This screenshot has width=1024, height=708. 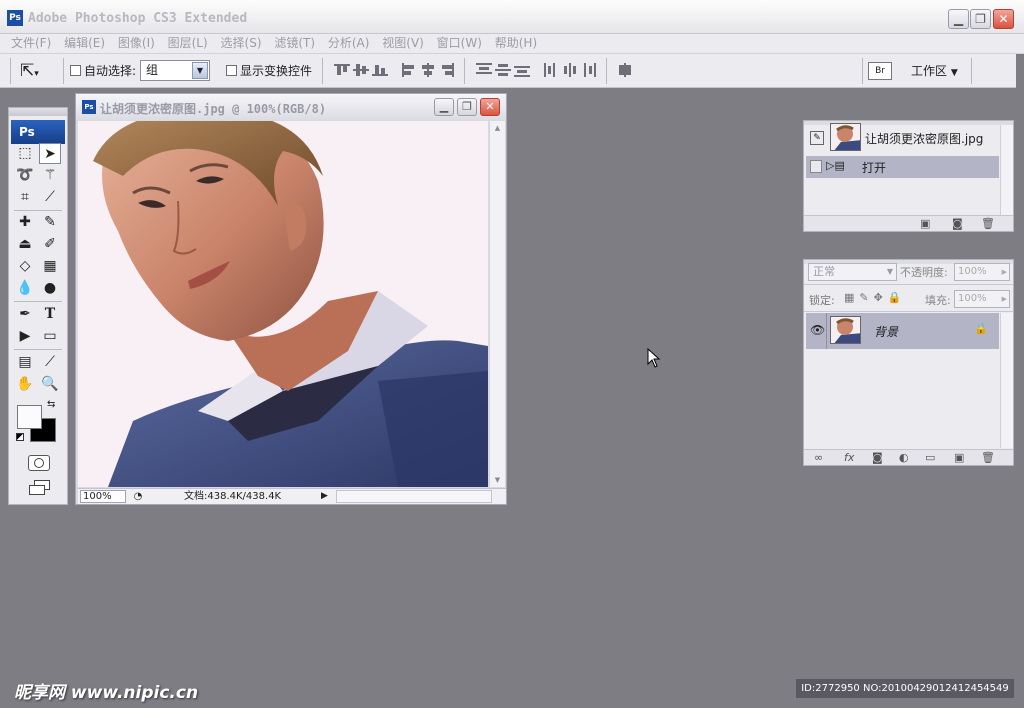 What do you see at coordinates (924, 138) in the screenshot?
I see `snapshot-name: 让胡须更浓密原图.jpg` at bounding box center [924, 138].